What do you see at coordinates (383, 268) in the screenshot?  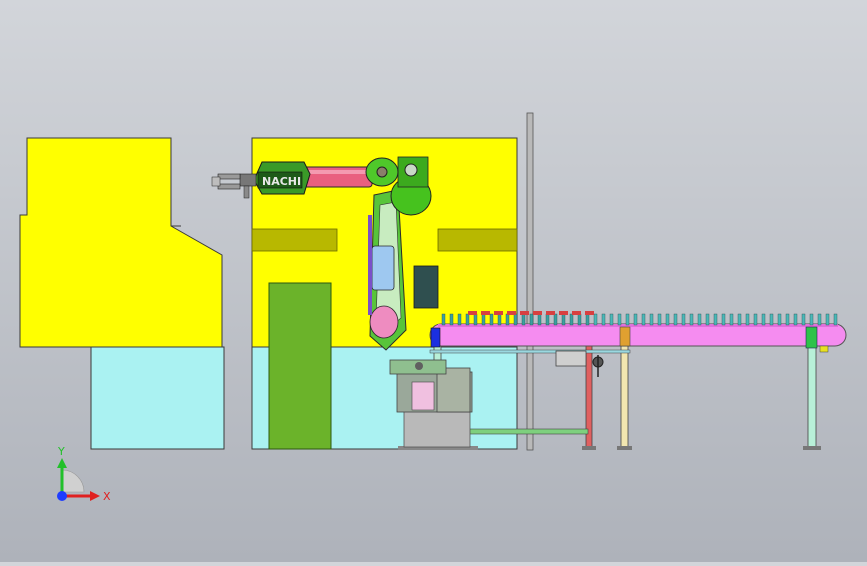 I see `arm-cable-sleeve` at bounding box center [383, 268].